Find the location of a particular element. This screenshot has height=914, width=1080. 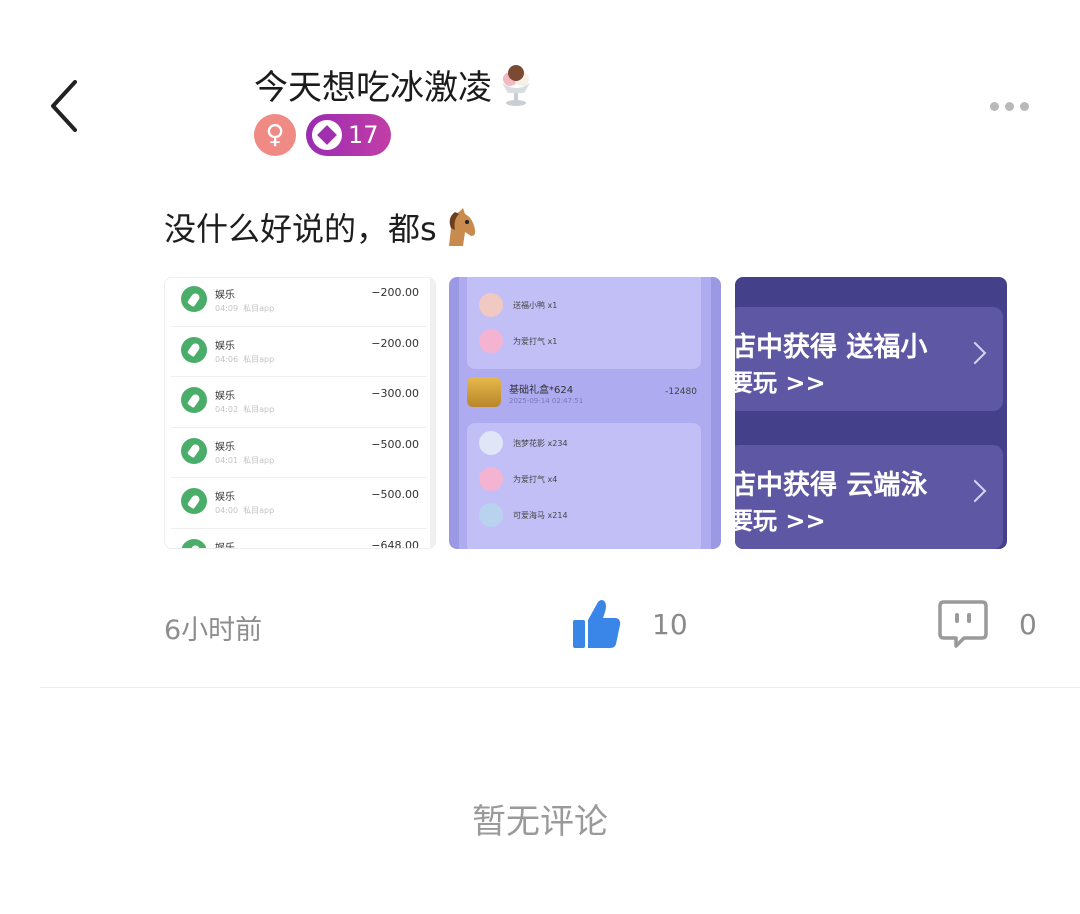

username: 今天想吃冰激凌 is located at coordinates (373, 84).